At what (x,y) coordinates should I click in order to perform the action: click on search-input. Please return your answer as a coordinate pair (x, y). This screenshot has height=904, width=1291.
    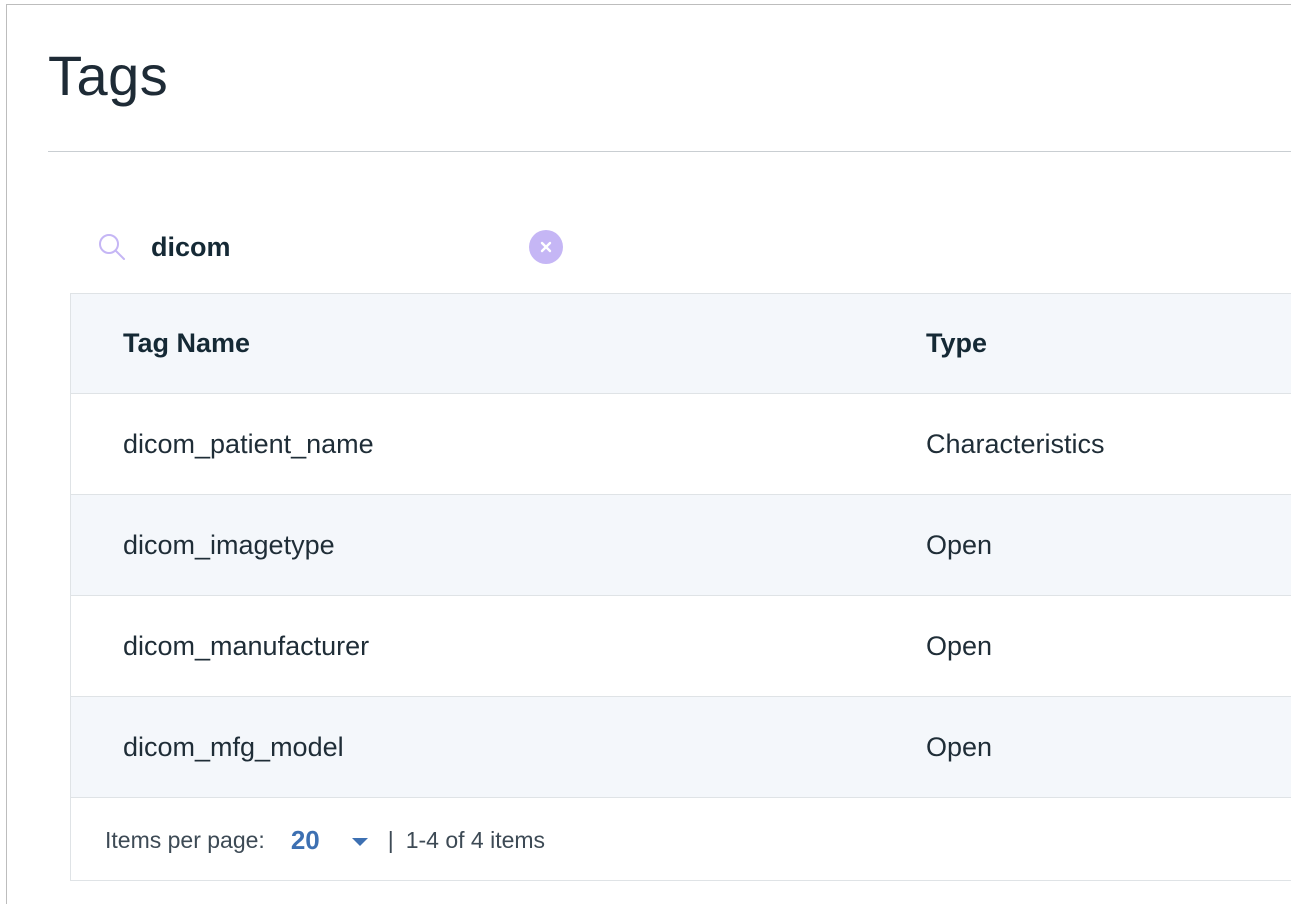
    Looking at the image, I should click on (336, 247).